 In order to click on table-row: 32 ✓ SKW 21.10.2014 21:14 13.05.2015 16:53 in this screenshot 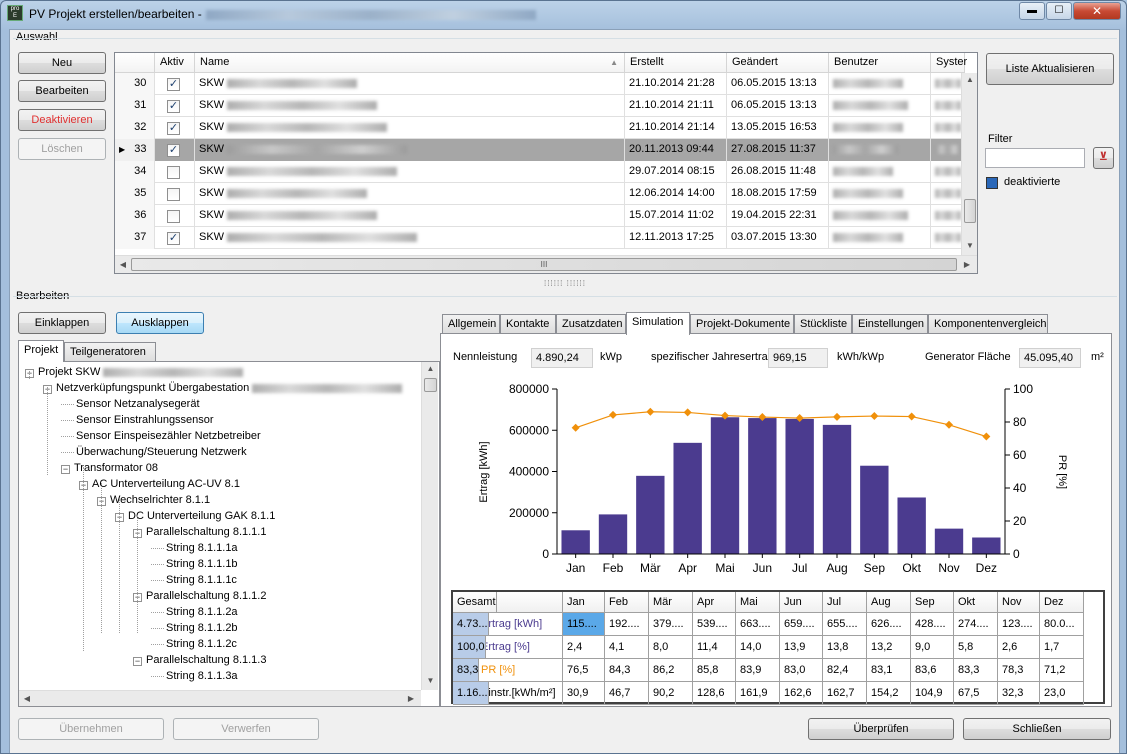, I will do `click(546, 128)`.